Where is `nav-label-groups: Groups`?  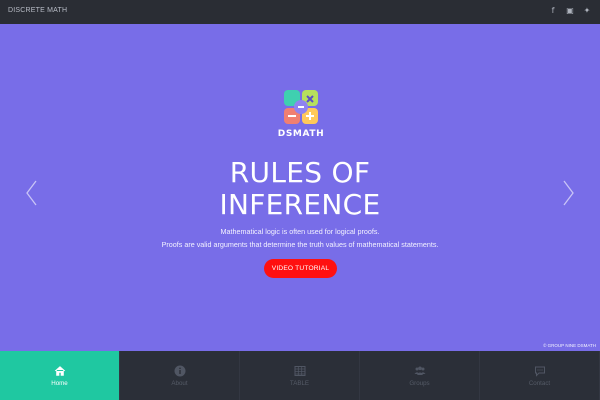 nav-label-groups: Groups is located at coordinates (419, 383).